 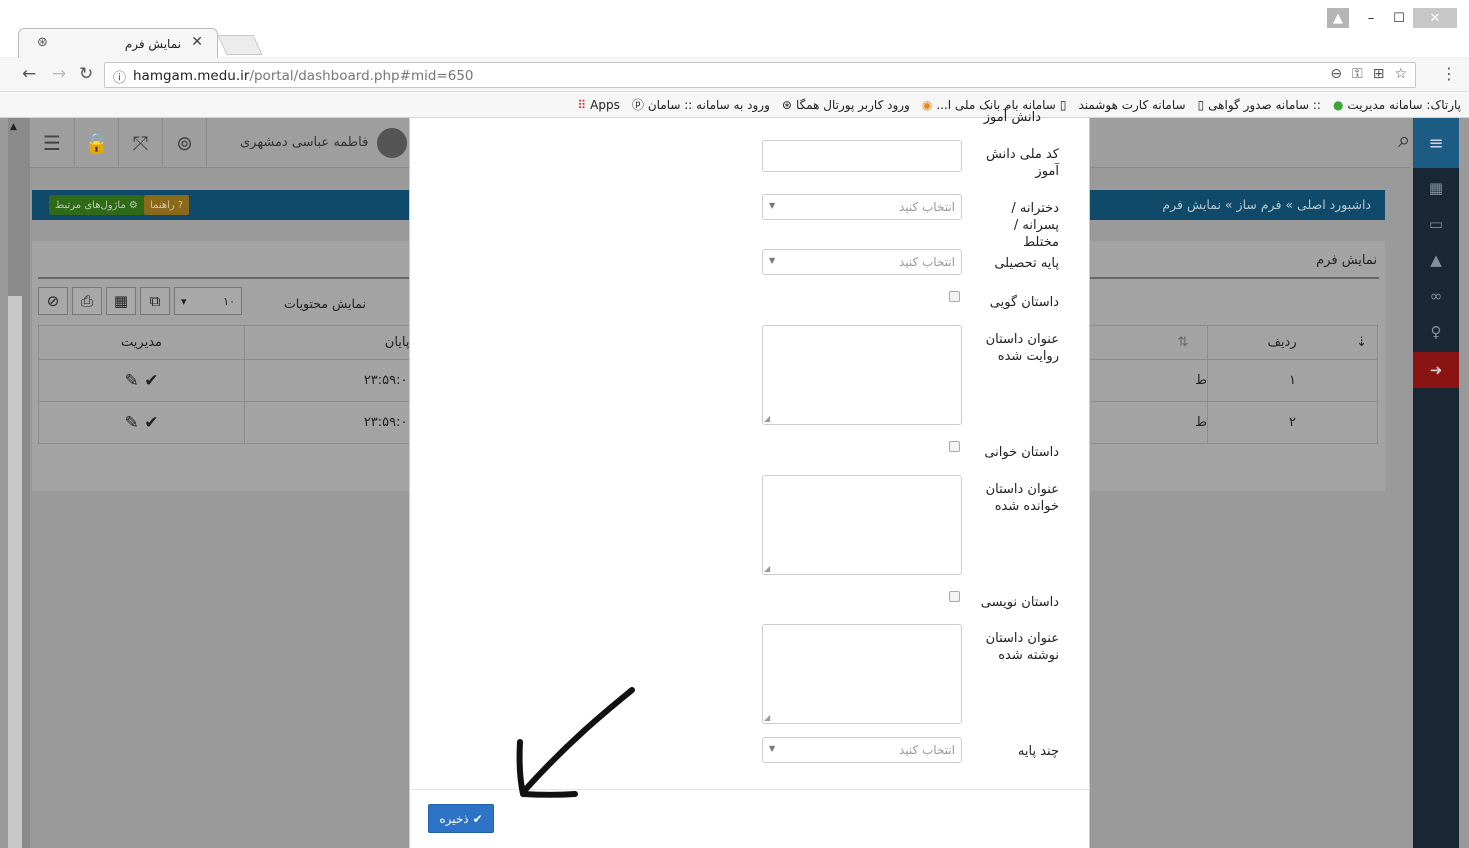 What do you see at coordinates (862, 156) in the screenshot?
I see `national-code-input` at bounding box center [862, 156].